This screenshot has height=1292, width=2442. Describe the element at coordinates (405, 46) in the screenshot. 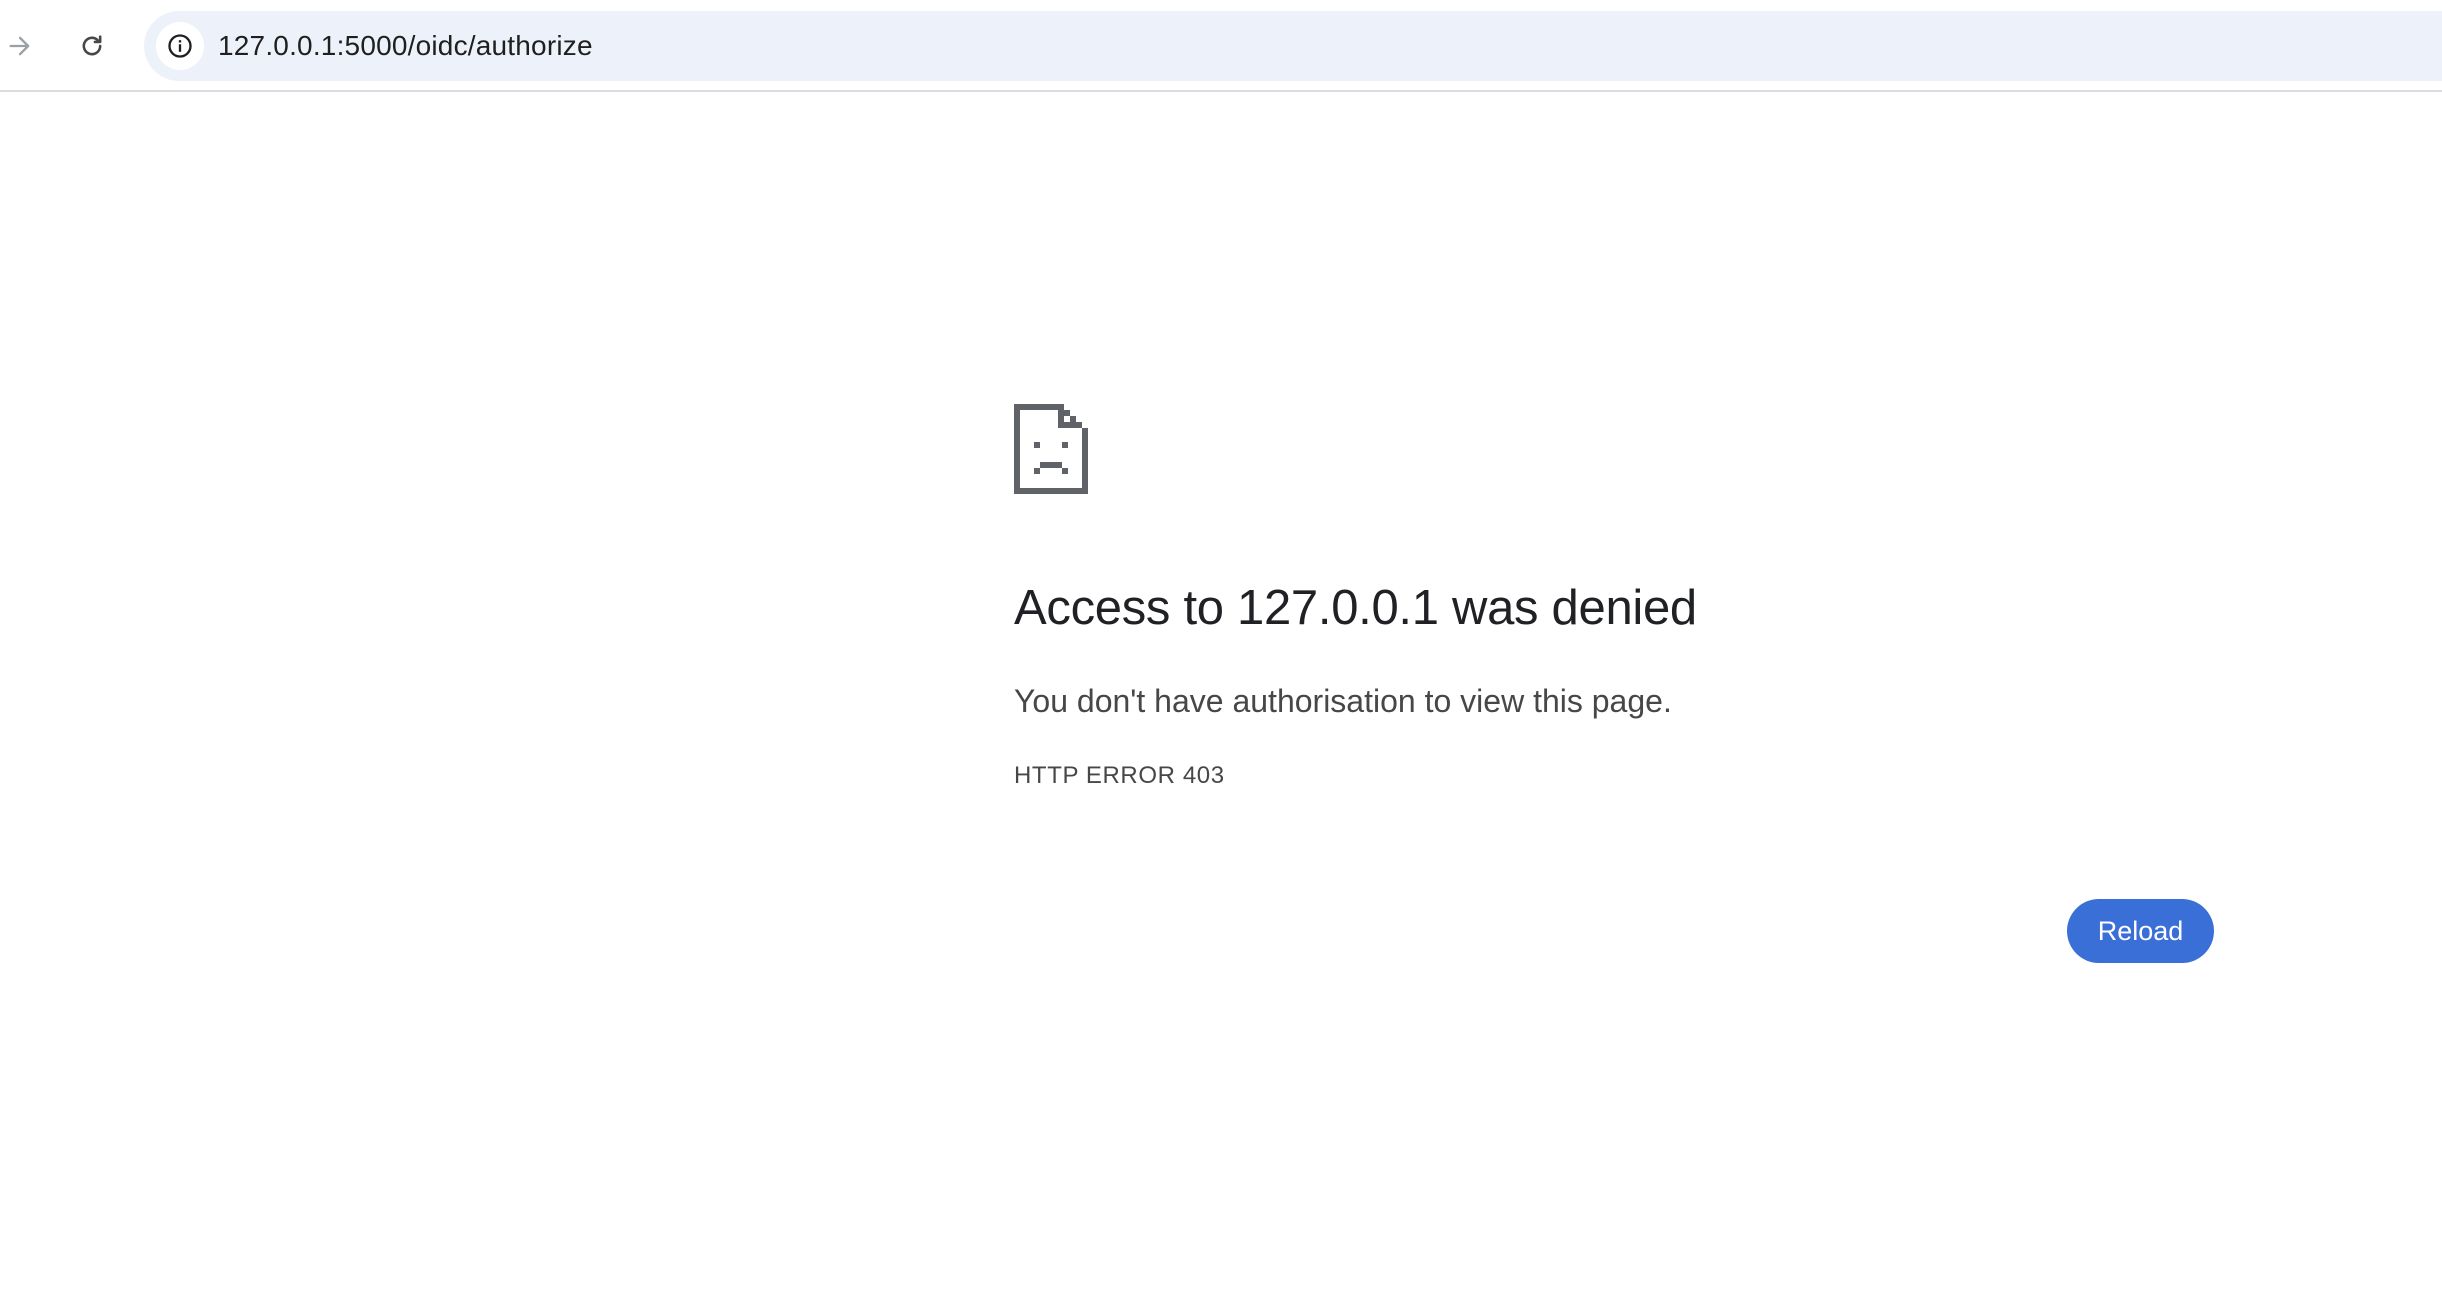

I see `url-text: 127.0.0.1:5000/oidc/authorize` at that location.